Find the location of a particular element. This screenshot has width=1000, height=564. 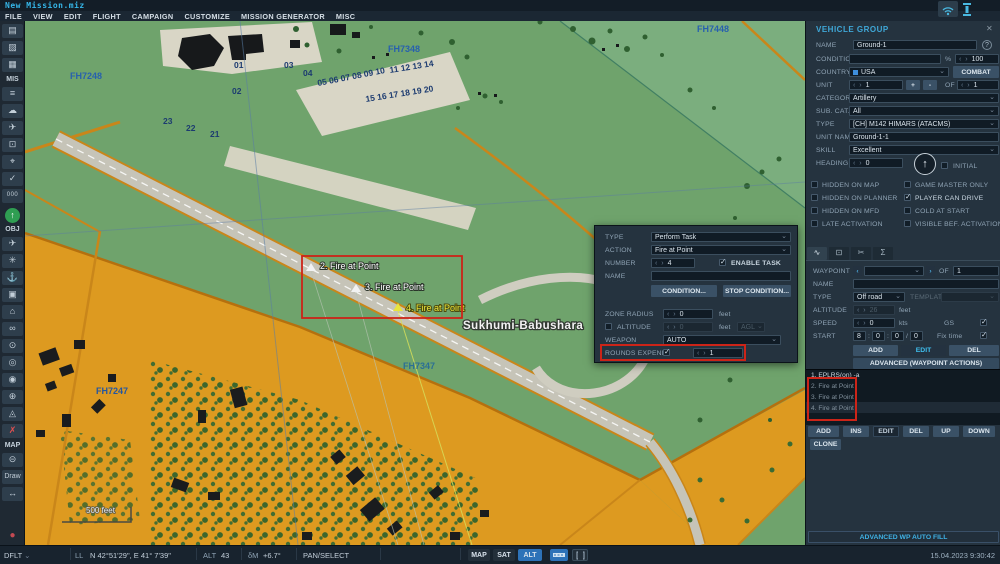

start-hours-field: 8 is located at coordinates (859, 336).